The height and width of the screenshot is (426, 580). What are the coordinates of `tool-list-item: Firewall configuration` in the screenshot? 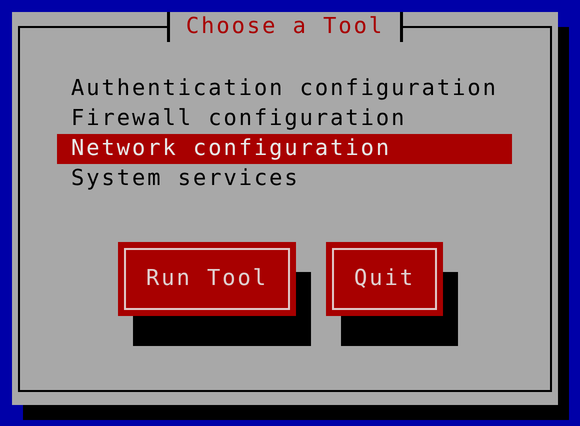 It's located at (284, 119).